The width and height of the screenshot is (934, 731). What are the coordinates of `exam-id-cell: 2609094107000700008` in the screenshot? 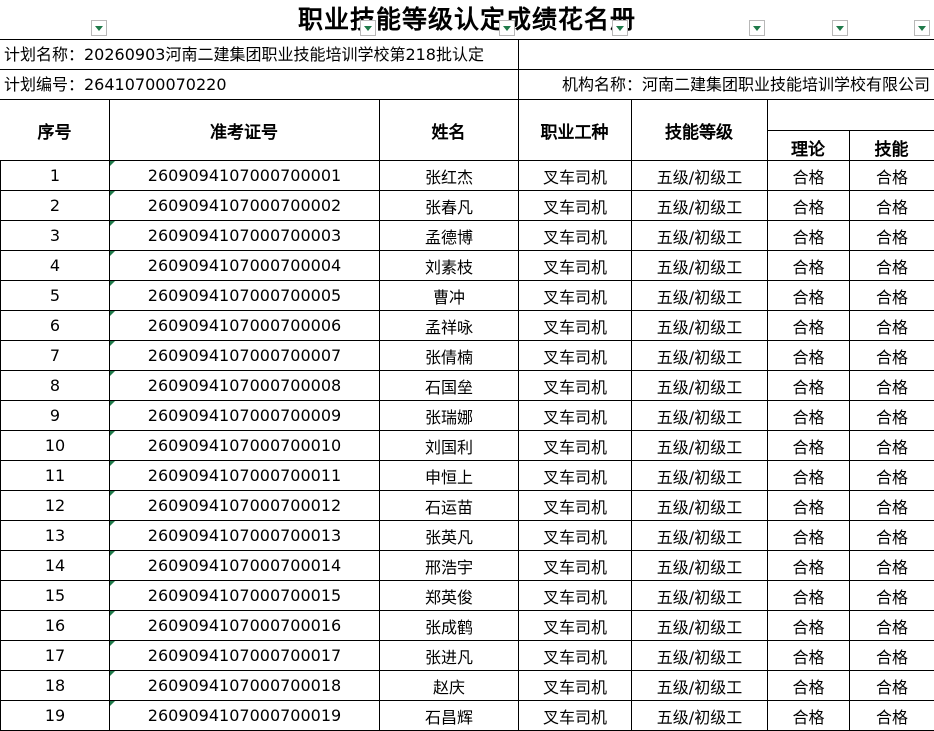 It's located at (244, 385).